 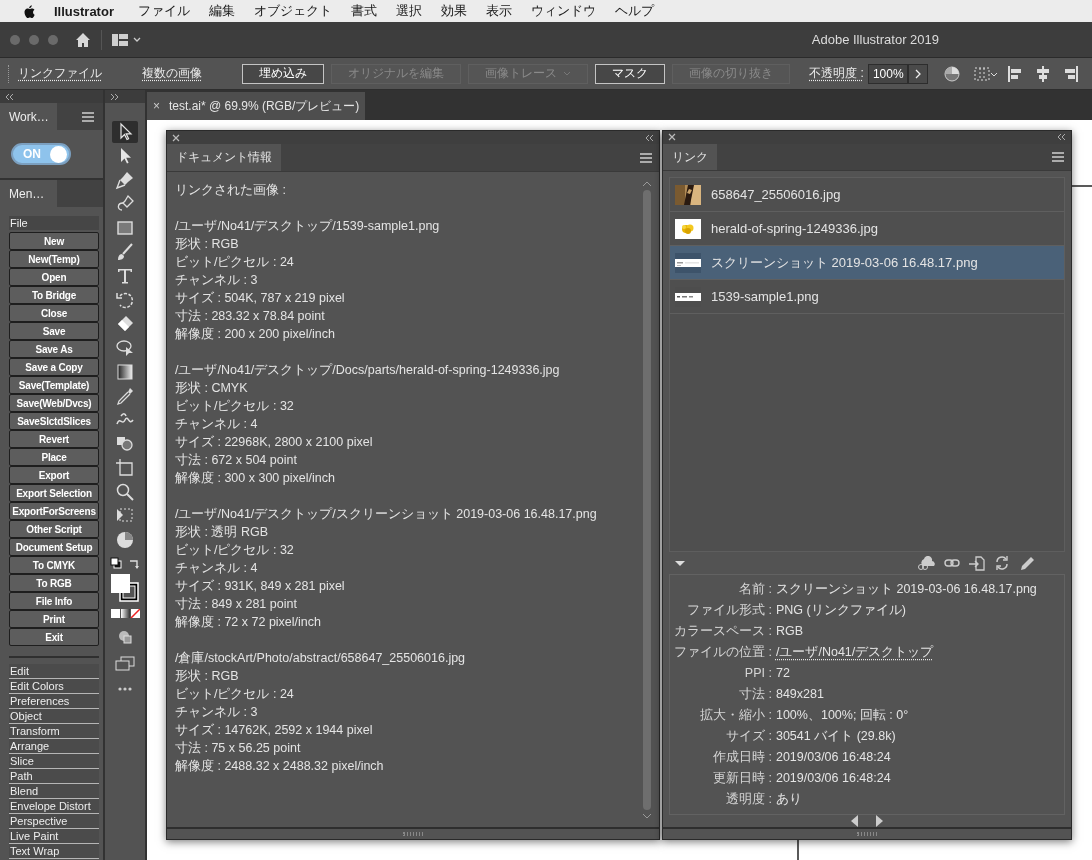 I want to click on menu-button: Open, so click(x=54, y=277).